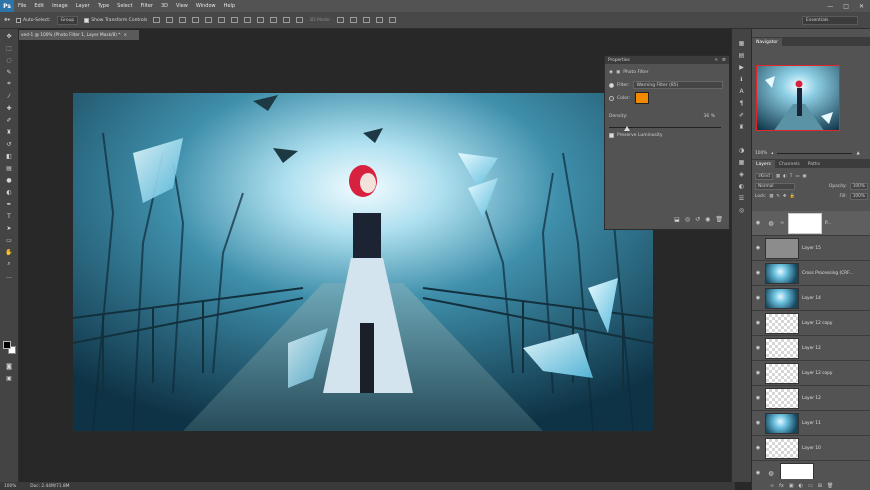 This screenshot has width=870, height=490. I want to click on history-brush-tool-icon: ↺, so click(9, 144).